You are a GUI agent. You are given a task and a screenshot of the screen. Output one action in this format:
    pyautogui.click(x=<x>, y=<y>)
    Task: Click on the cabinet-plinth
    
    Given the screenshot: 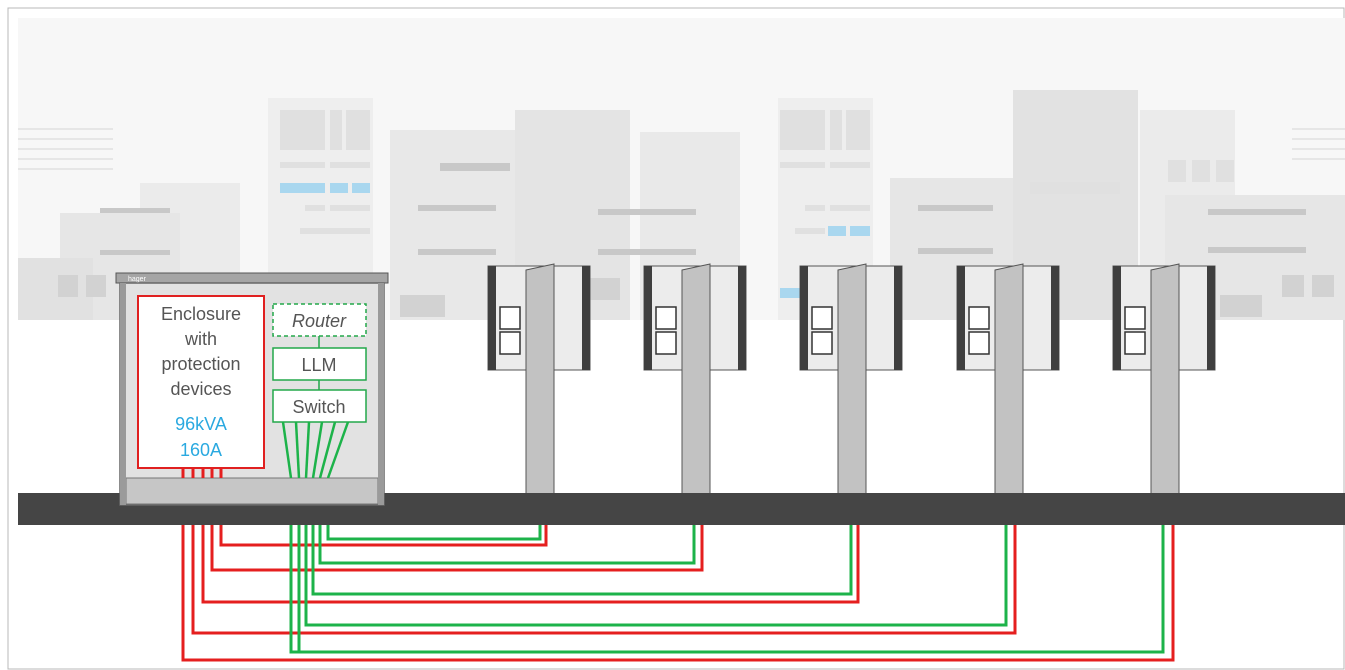 What is the action you would take?
    pyautogui.click(x=252, y=491)
    